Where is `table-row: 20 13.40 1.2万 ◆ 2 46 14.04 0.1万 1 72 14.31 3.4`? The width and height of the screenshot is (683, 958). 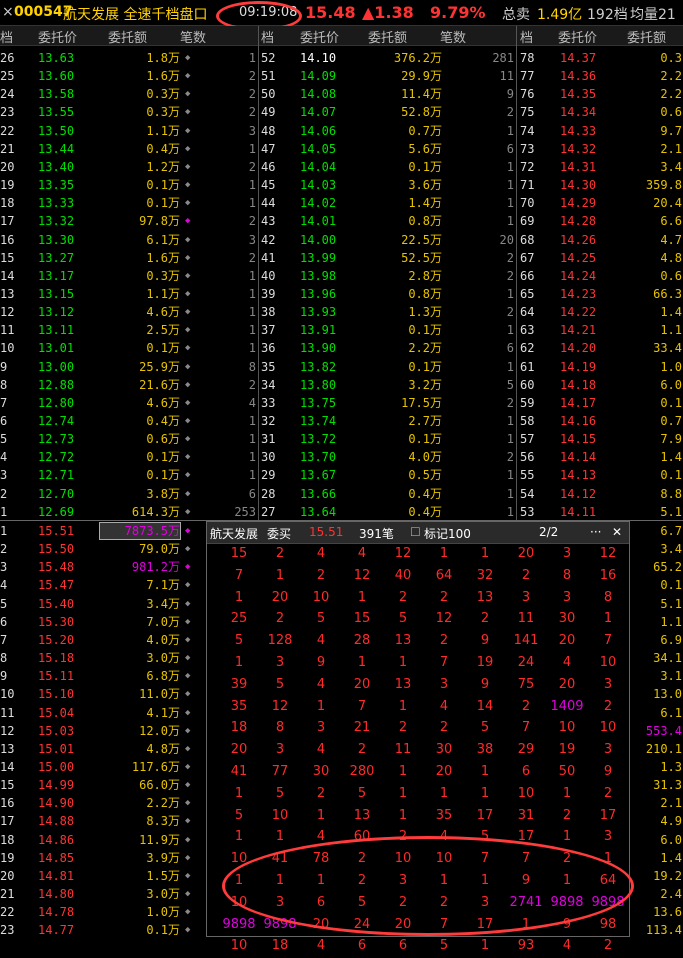
table-row: 20 13.40 1.2万 ◆ 2 46 14.04 0.1万 1 72 14.31 3.4 is located at coordinates (341, 166).